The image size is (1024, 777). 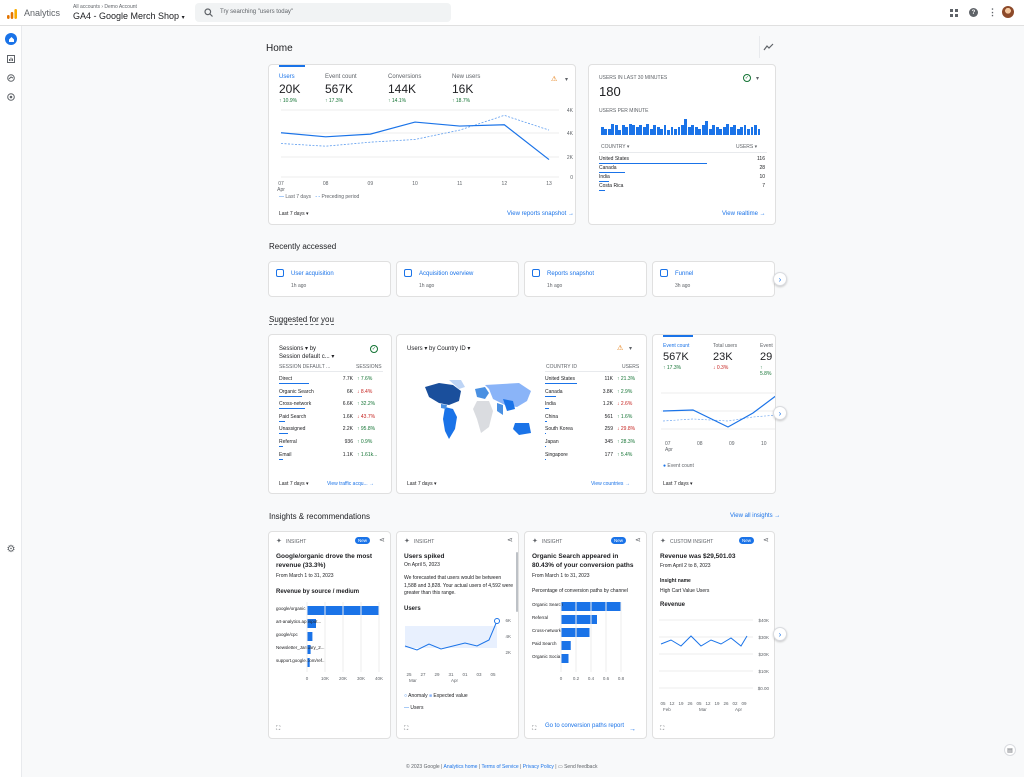 I want to click on view-countries-link: View countries →, so click(x=610, y=484).